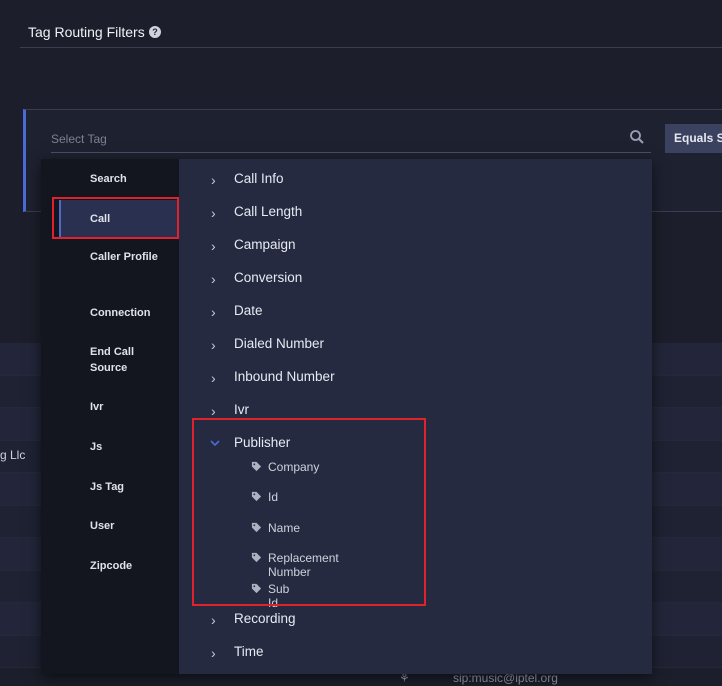 The image size is (722, 686). Describe the element at coordinates (351, 139) in the screenshot. I see `select-tag-input: Select Tag` at that location.